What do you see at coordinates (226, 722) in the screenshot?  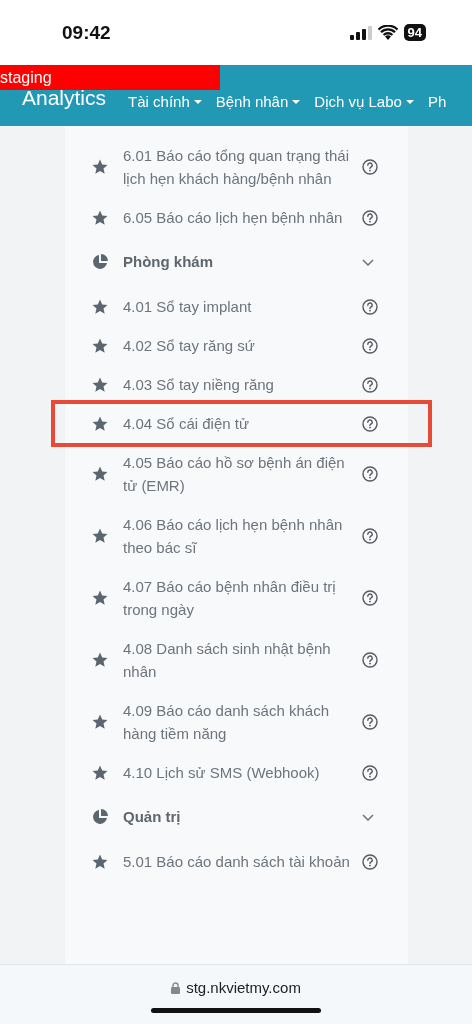 I see `report-name: 4.09 Báo cáo danh sách khách hàng tiềm năng` at bounding box center [226, 722].